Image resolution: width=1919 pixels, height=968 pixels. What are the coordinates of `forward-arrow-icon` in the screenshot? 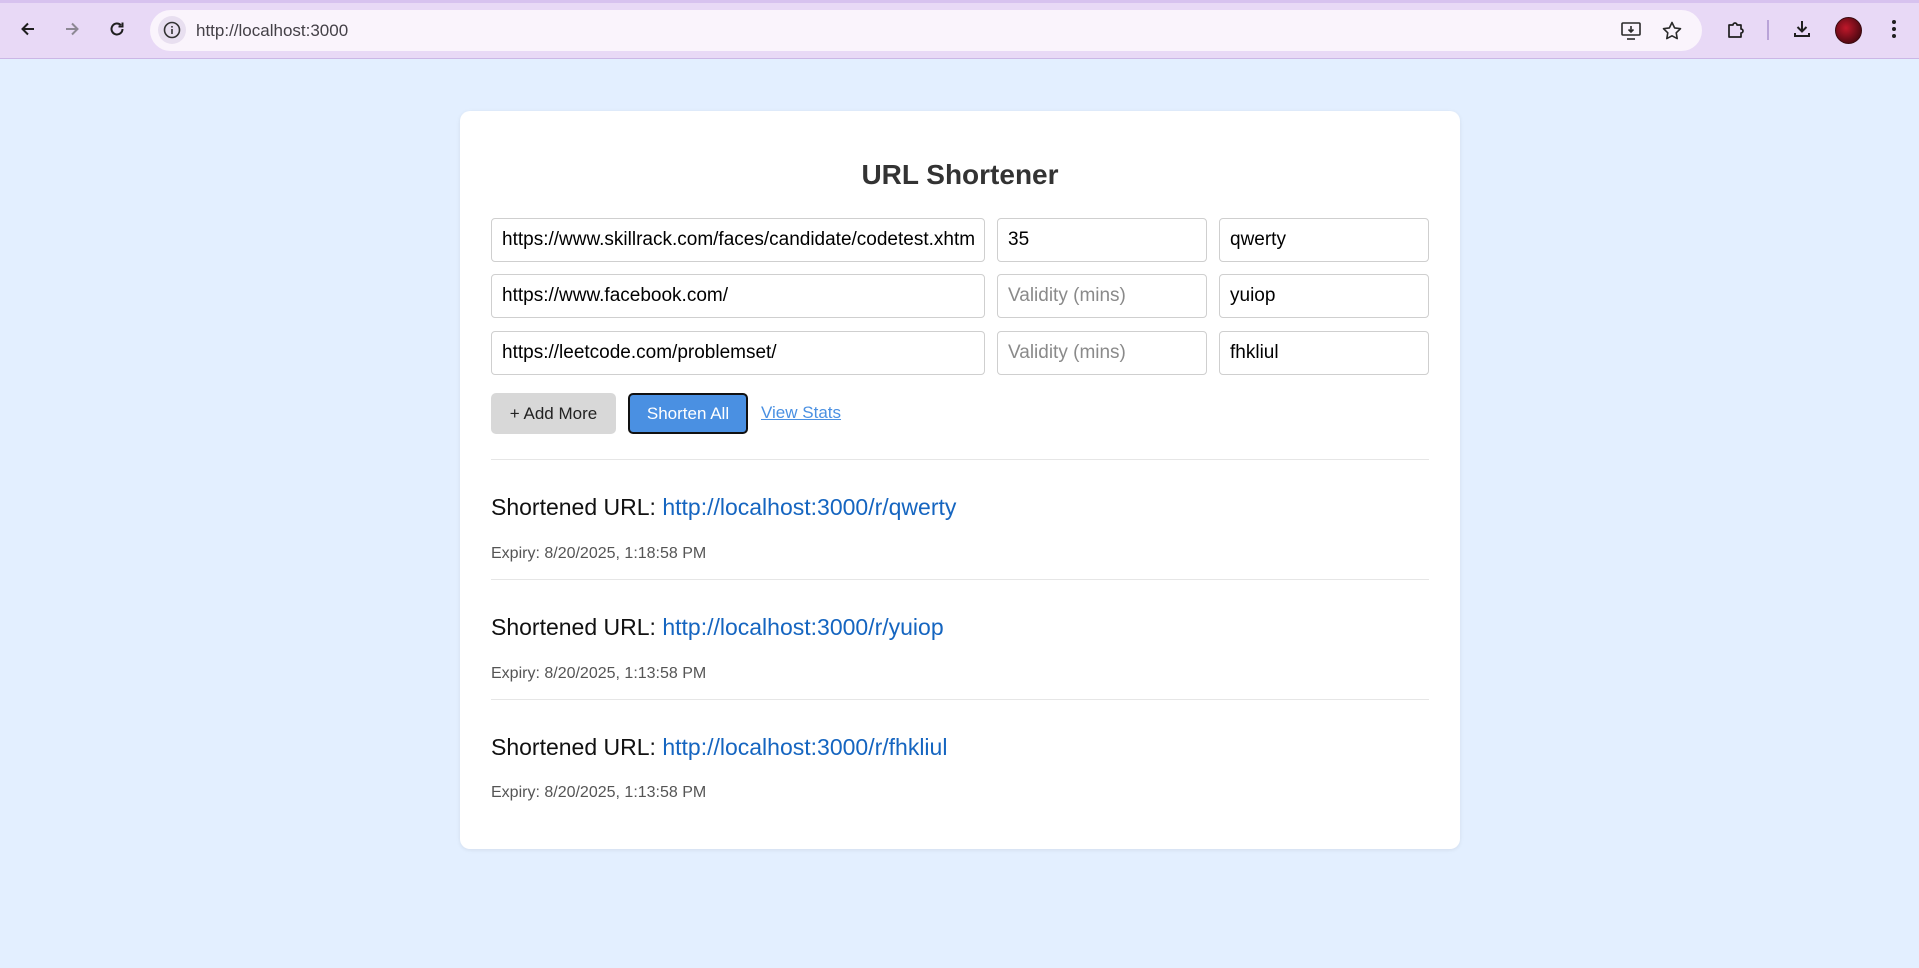 It's located at (72, 29).